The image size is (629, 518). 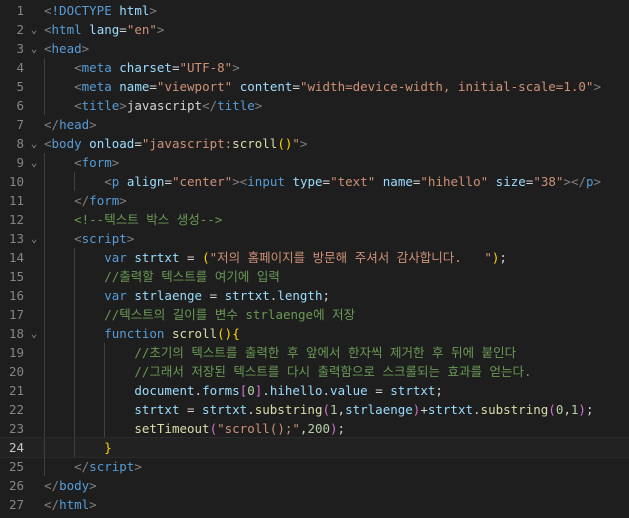 I want to click on code-line: 9 ⌄ <form>, so click(x=314, y=162).